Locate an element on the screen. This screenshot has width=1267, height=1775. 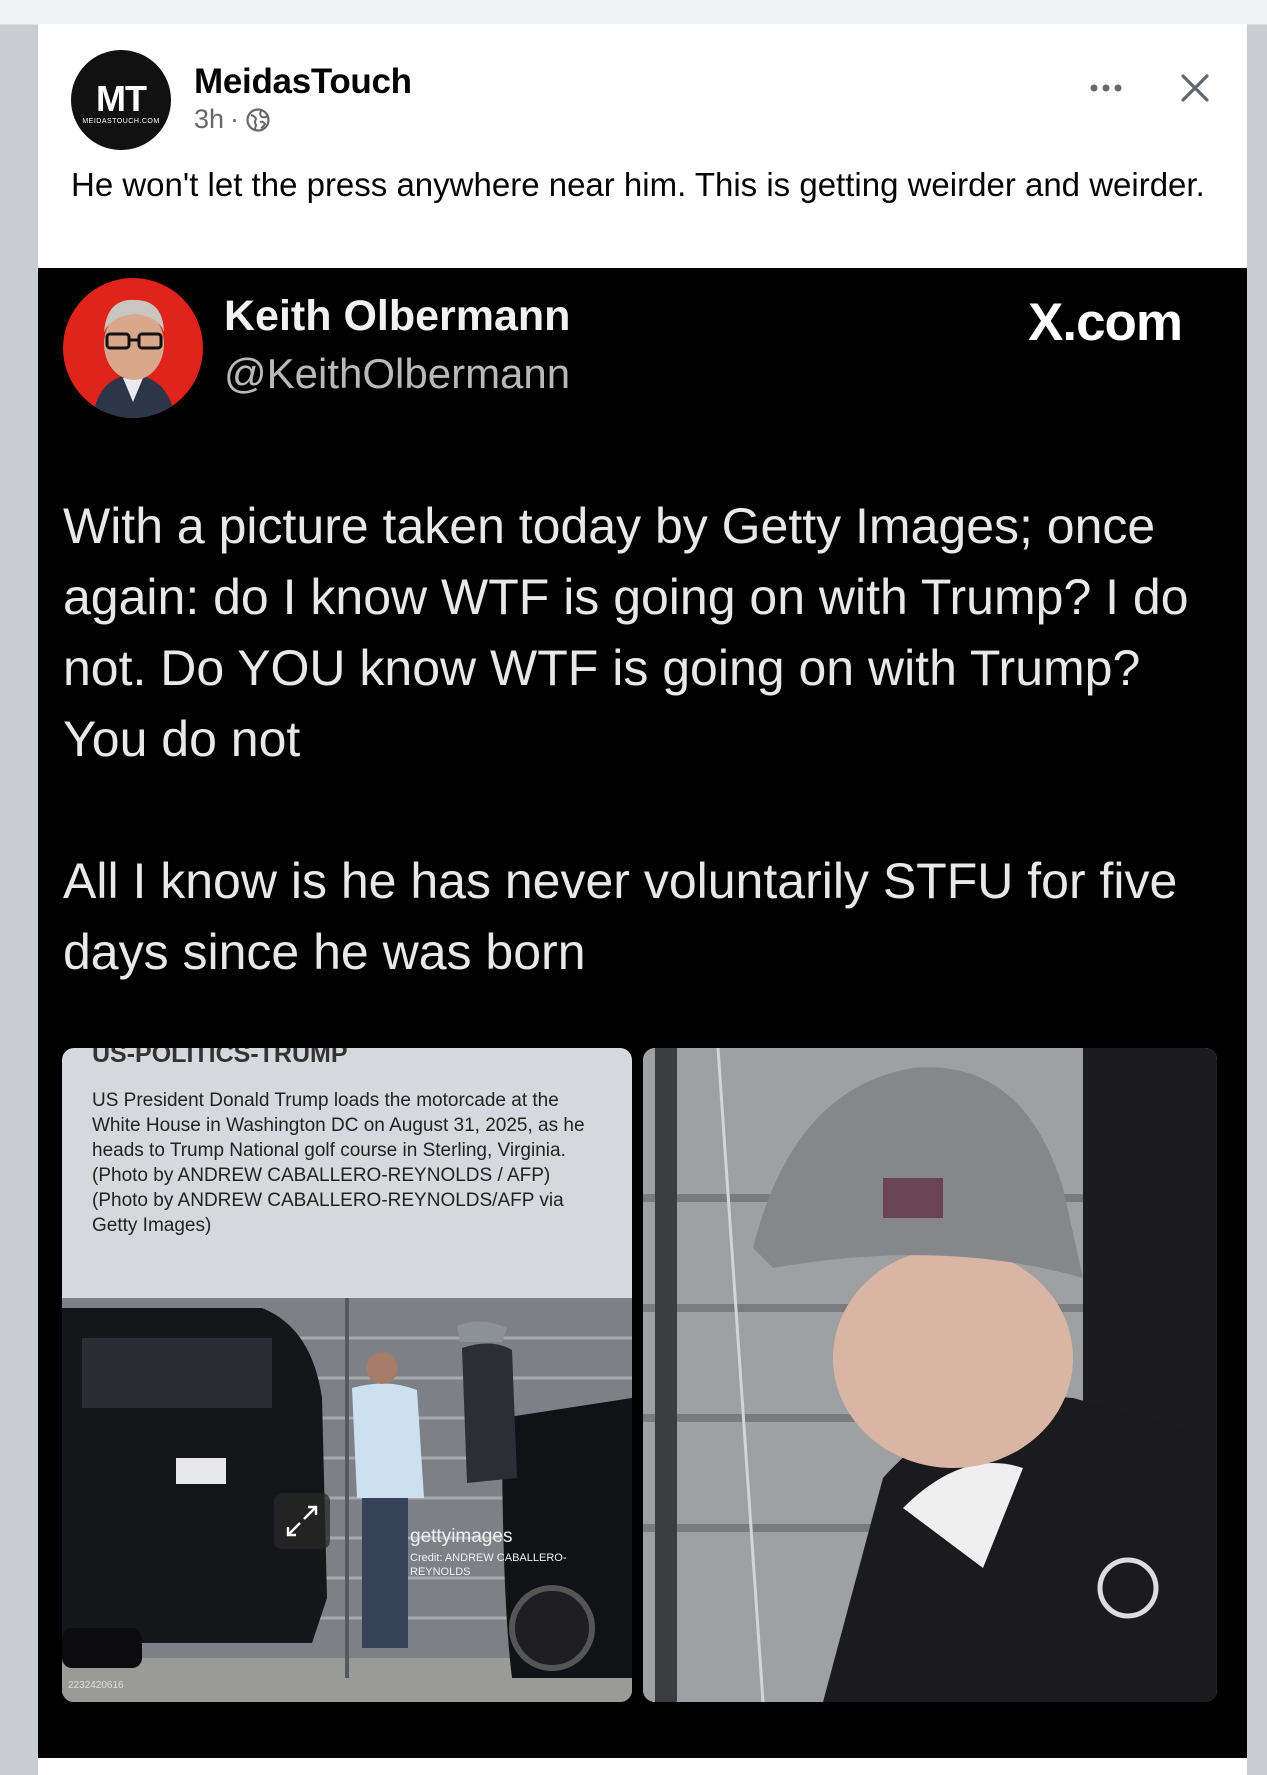
tweet-author-name: Keith Olbermann is located at coordinates (397, 316).